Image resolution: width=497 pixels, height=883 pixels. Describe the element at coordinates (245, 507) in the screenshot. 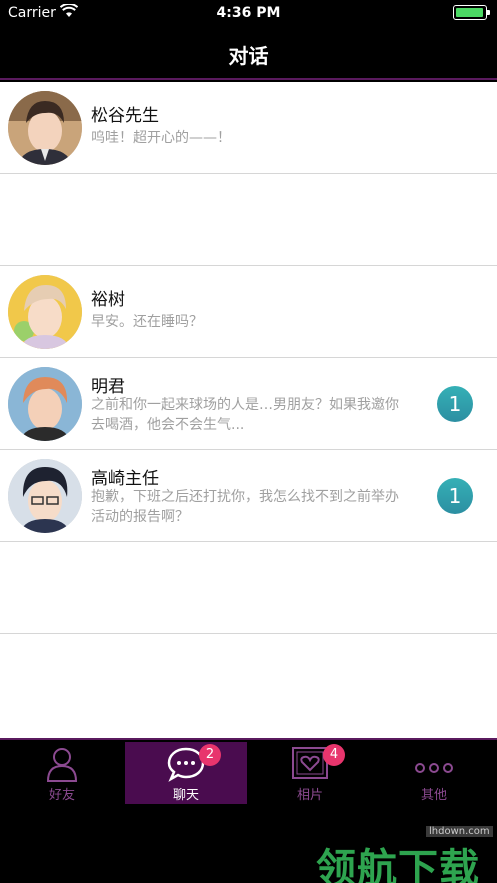

I see `last-message: 抱歉，下班之后还打扰你，我怎么找不到之前举办活动的报告啊？` at that location.